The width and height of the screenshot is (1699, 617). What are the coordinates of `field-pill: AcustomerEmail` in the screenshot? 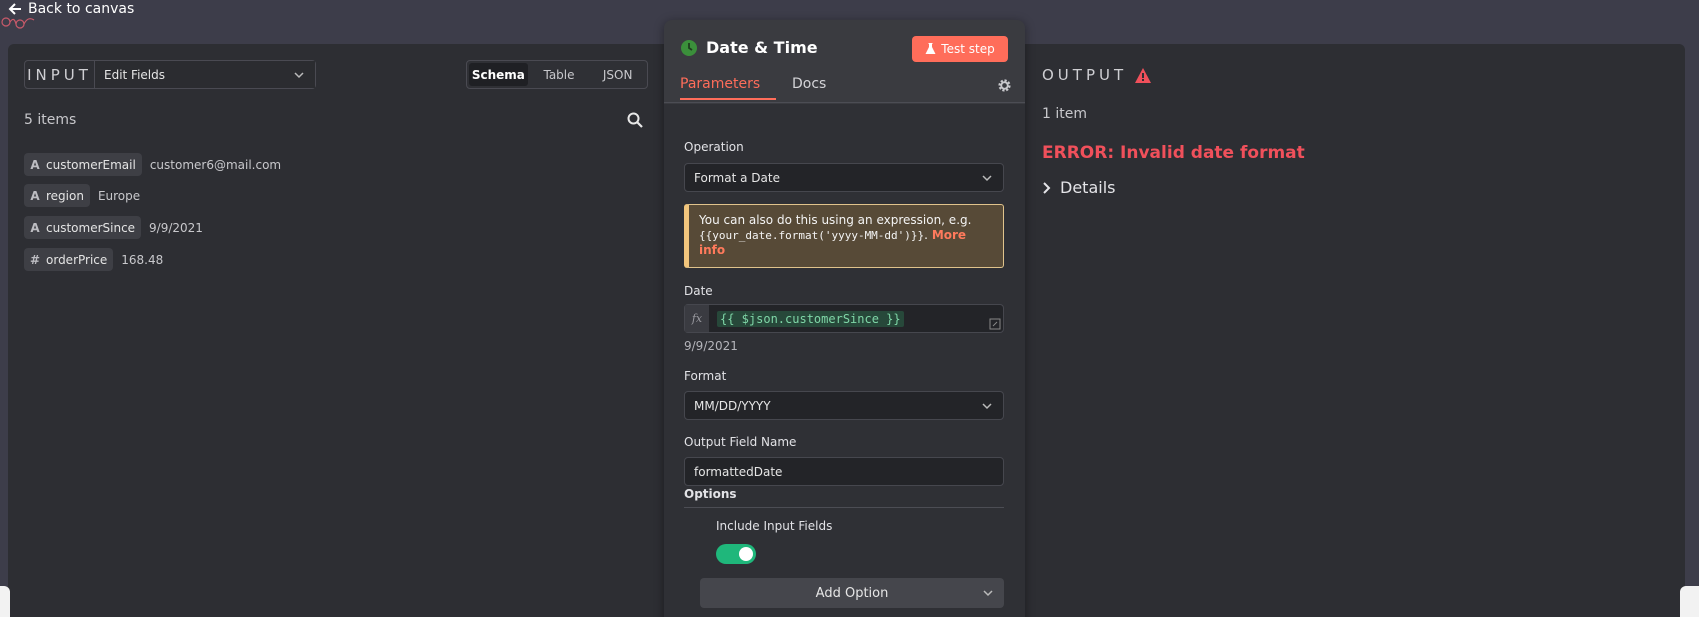 It's located at (83, 164).